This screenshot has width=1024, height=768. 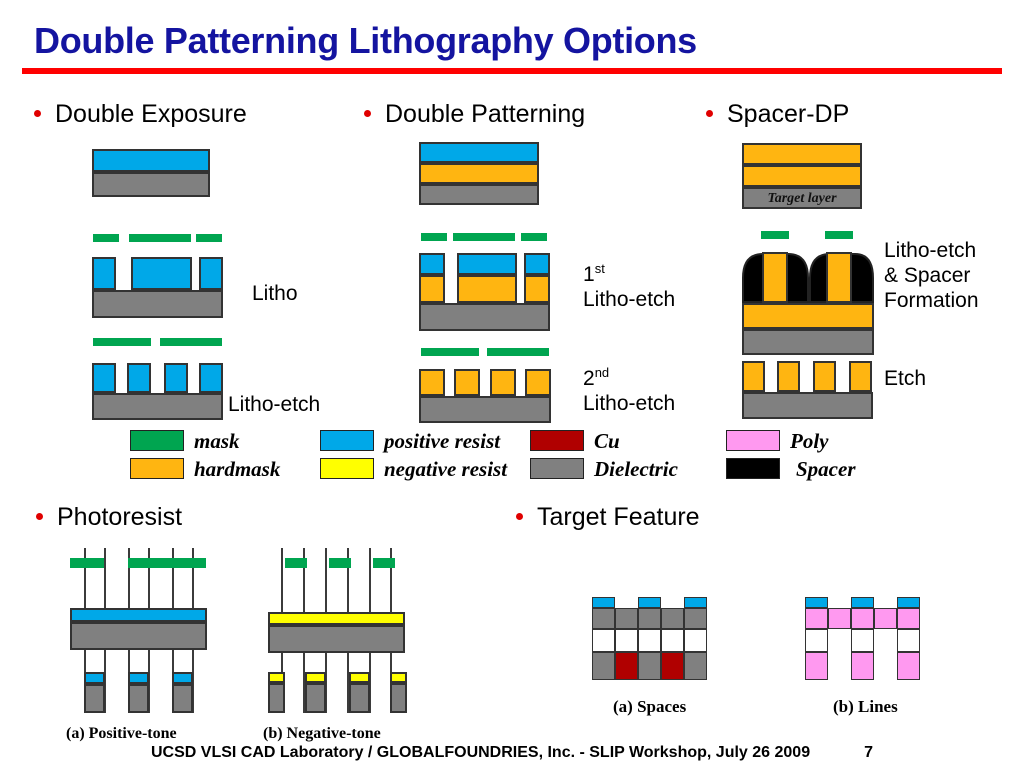 What do you see at coordinates (347, 440) in the screenshot?
I see `legend-swatch-positive-resist` at bounding box center [347, 440].